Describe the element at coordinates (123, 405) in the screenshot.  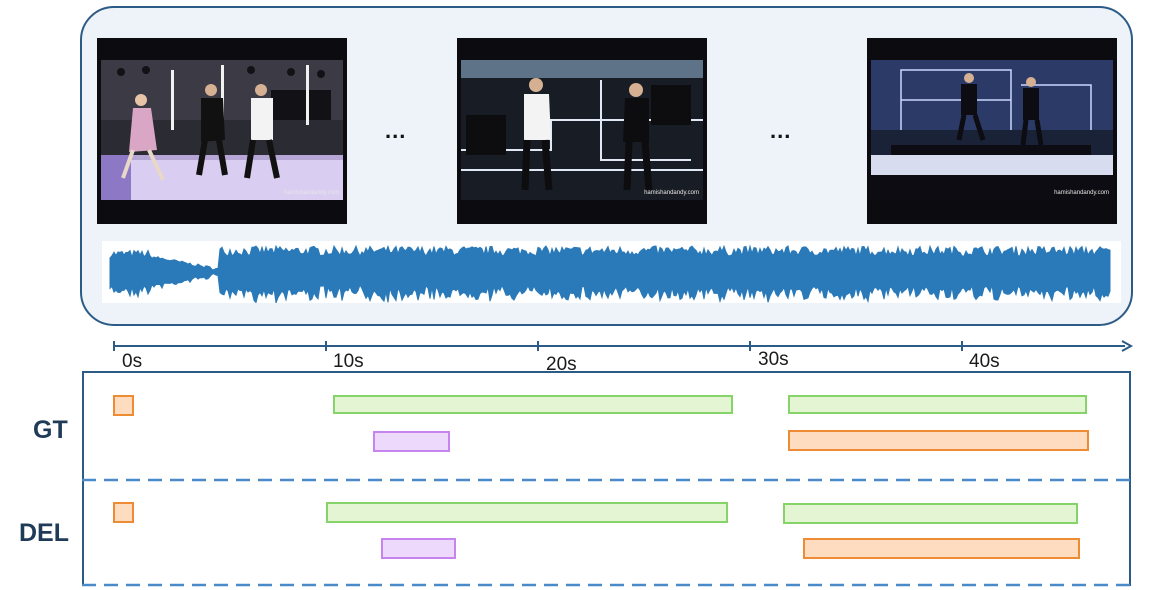
I see `gt-segment-orange-start` at that location.